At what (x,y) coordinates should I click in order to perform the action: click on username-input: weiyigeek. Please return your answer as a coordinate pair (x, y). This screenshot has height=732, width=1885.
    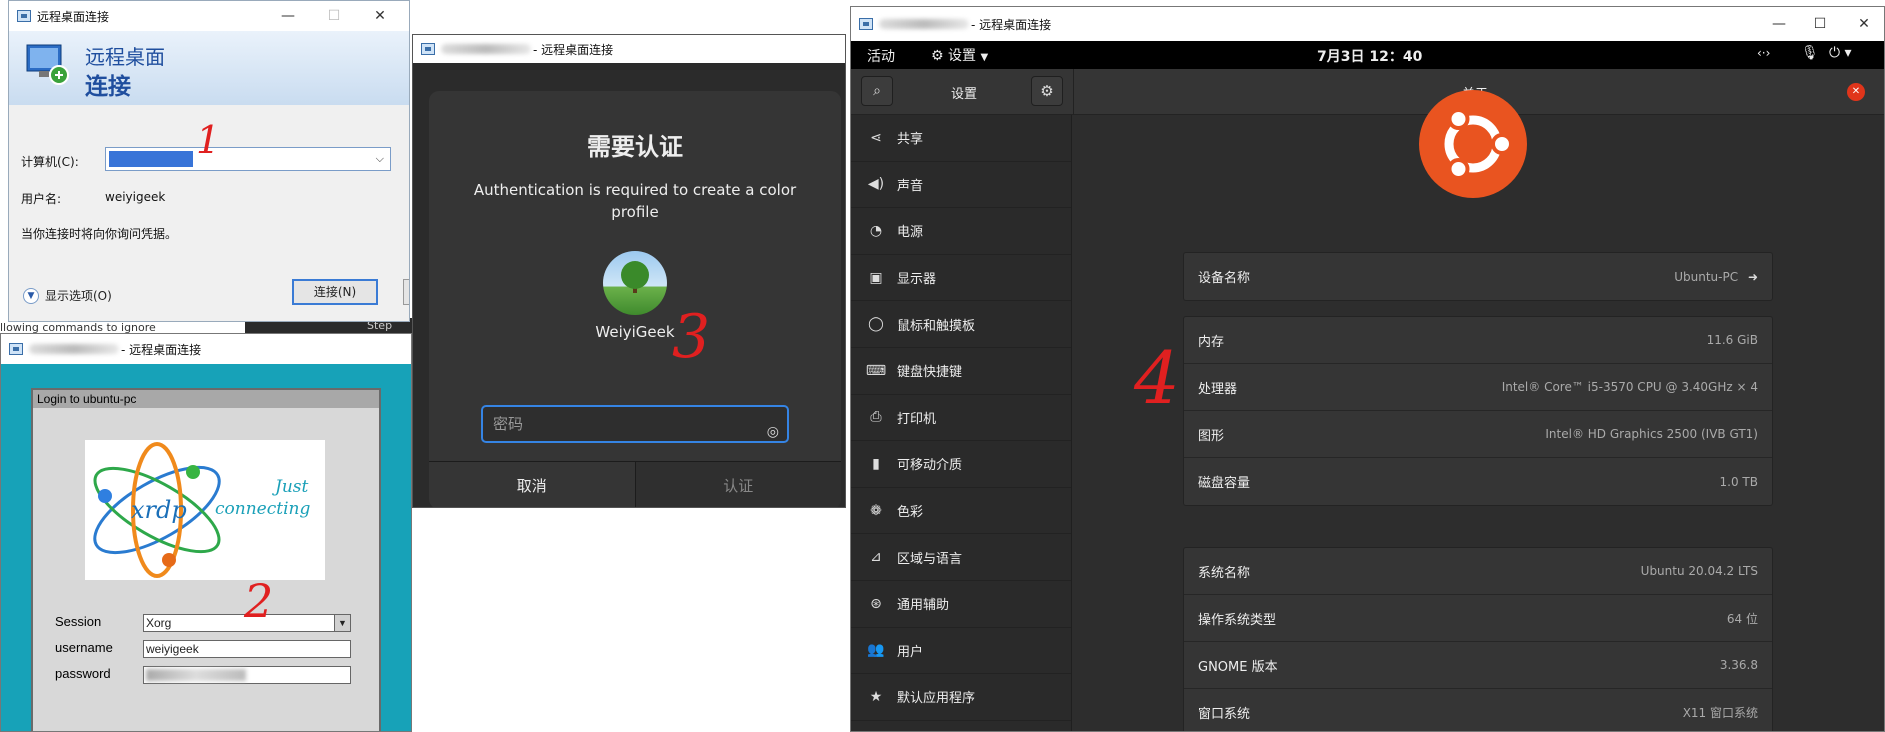
    Looking at the image, I should click on (247, 649).